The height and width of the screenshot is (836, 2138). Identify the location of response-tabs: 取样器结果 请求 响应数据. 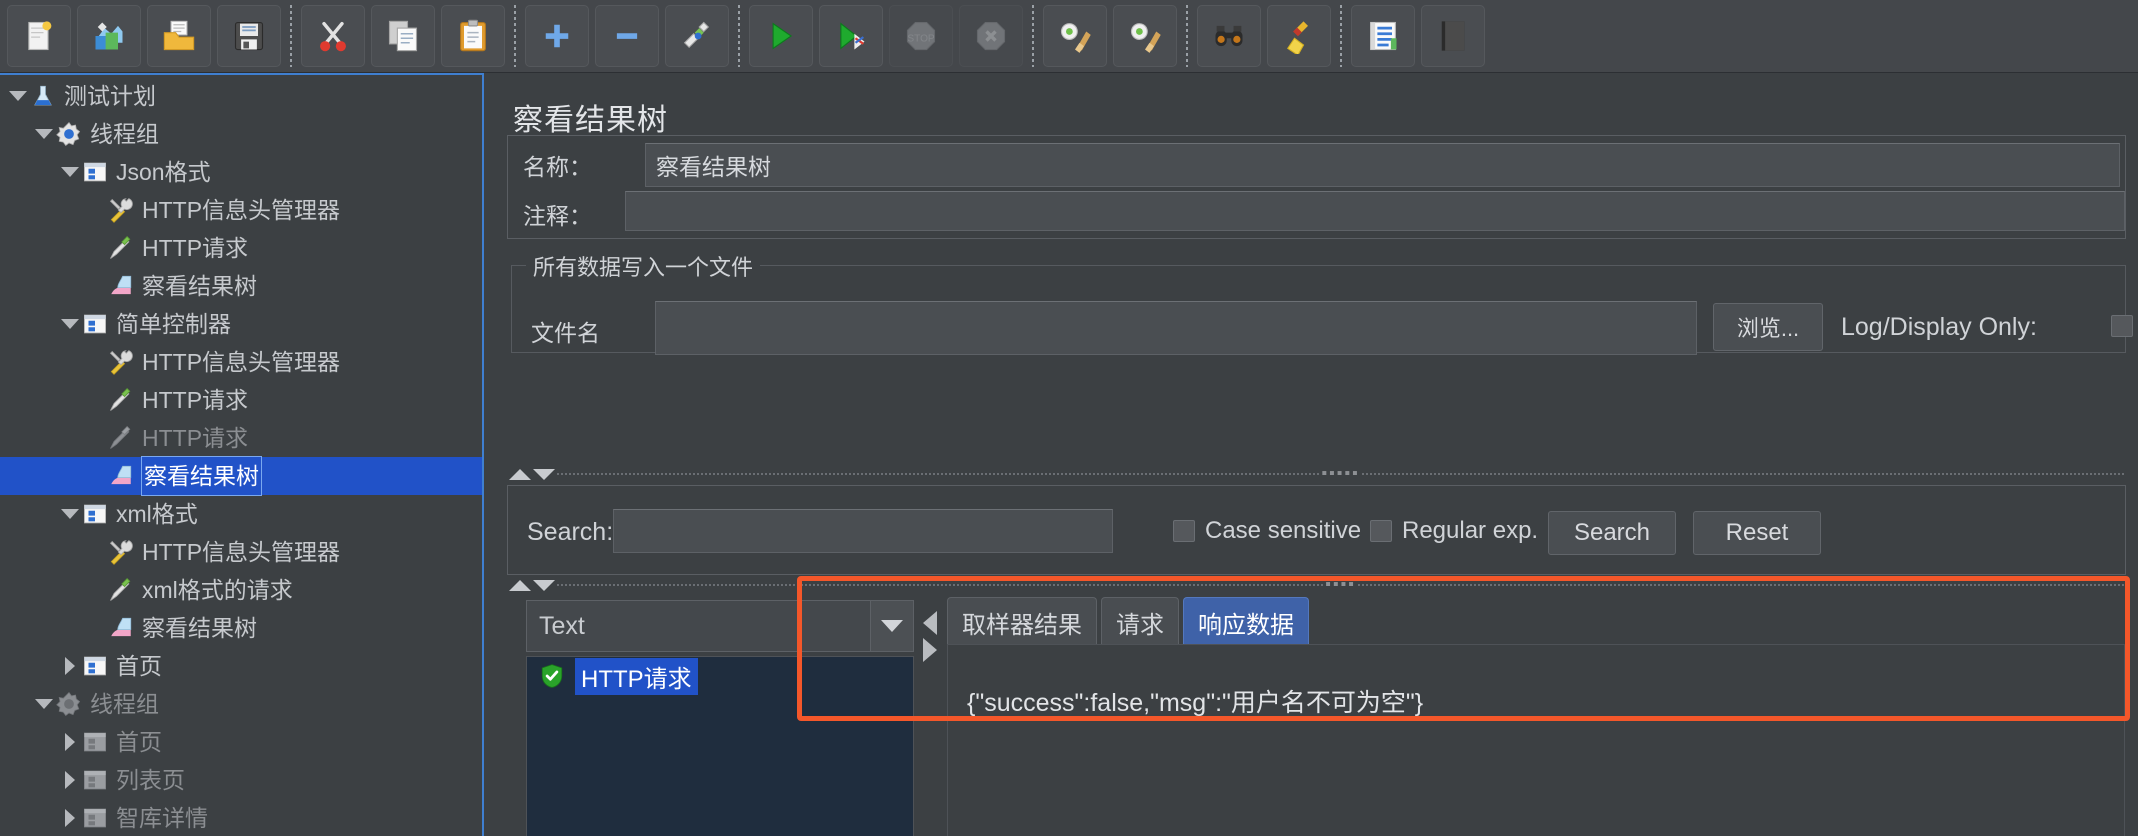
(1128, 622).